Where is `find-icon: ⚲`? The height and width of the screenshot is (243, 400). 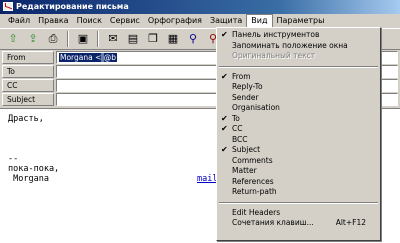 find-icon: ⚲ is located at coordinates (193, 39).